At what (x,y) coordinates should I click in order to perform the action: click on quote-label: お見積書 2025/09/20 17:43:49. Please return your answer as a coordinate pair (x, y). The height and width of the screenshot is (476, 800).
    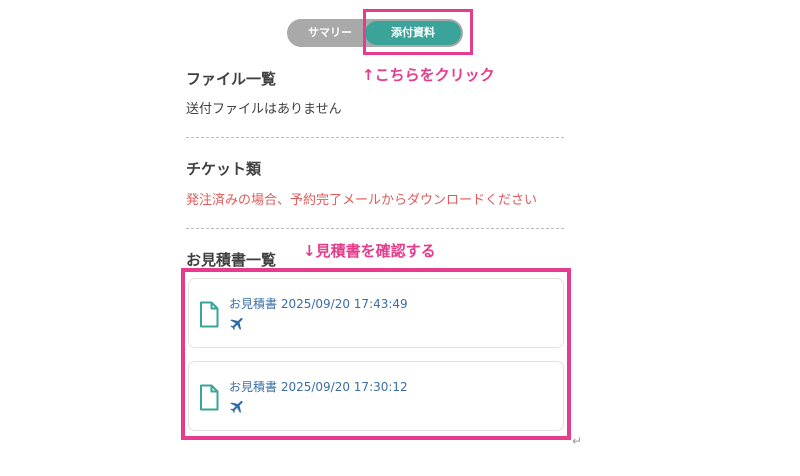
    Looking at the image, I should click on (318, 303).